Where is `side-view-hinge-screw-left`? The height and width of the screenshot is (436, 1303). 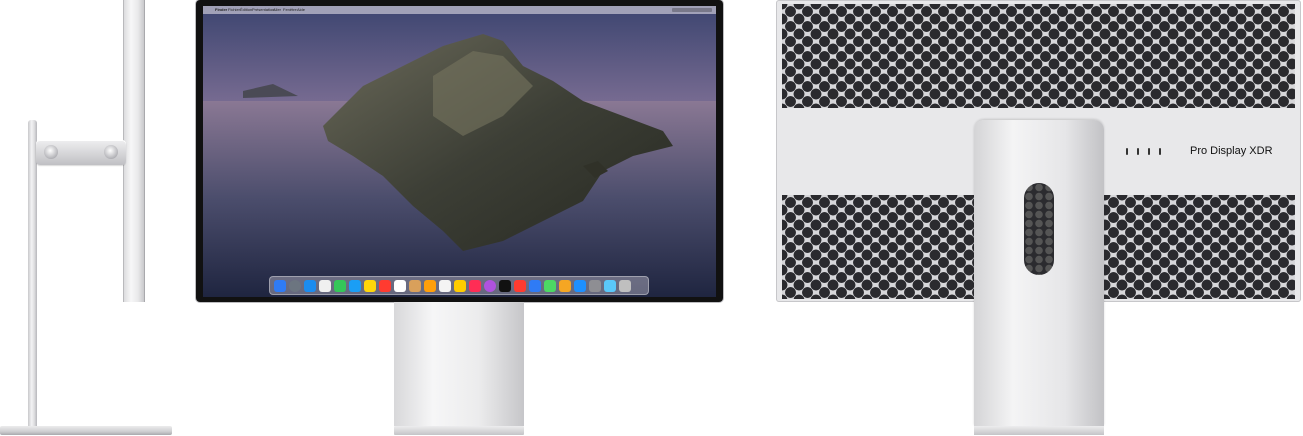
side-view-hinge-screw-left is located at coordinates (51, 152).